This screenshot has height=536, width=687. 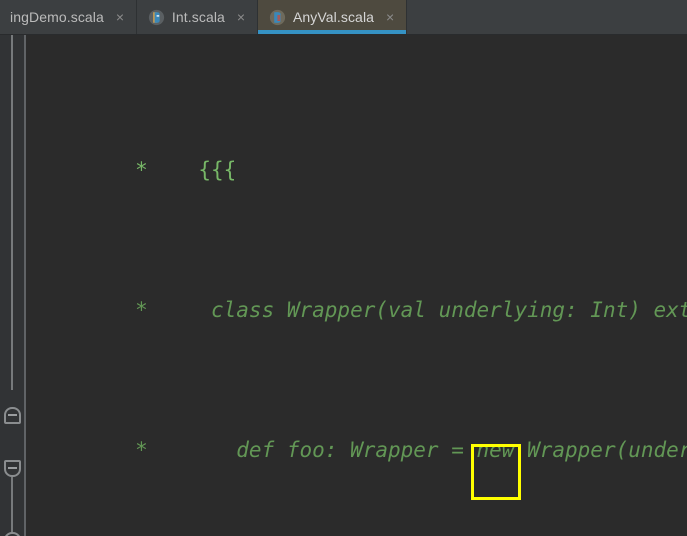 What do you see at coordinates (173, 170) in the screenshot?
I see `code-token: * {{{` at bounding box center [173, 170].